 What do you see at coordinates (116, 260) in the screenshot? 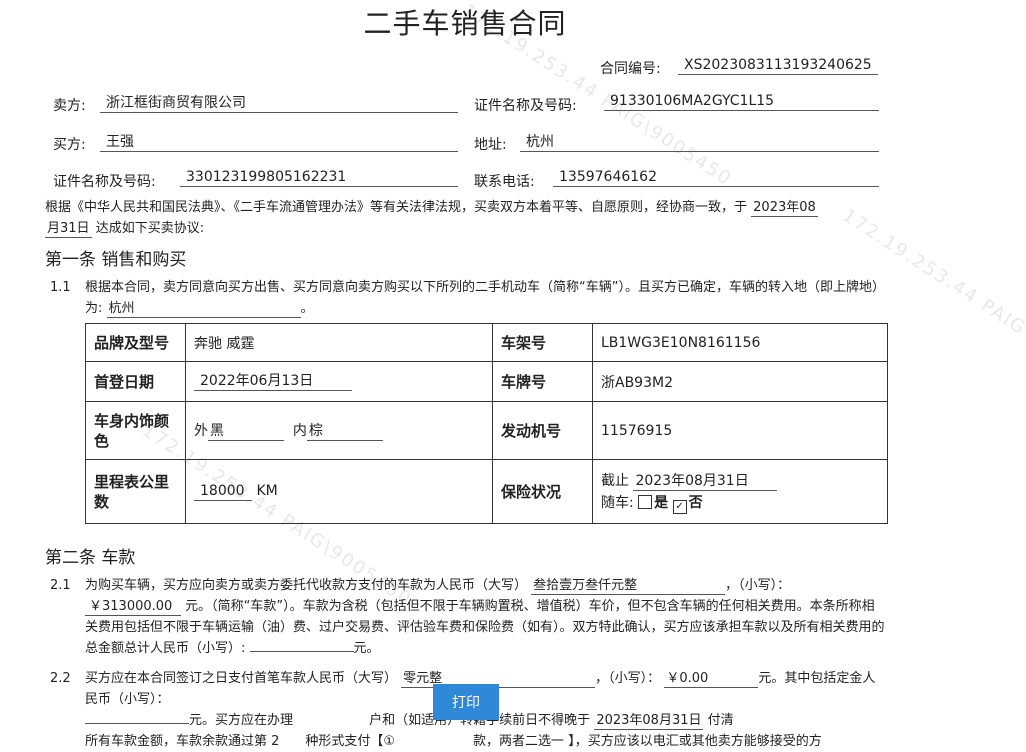
I see `section-1-title: 第一条 销售和购买` at bounding box center [116, 260].